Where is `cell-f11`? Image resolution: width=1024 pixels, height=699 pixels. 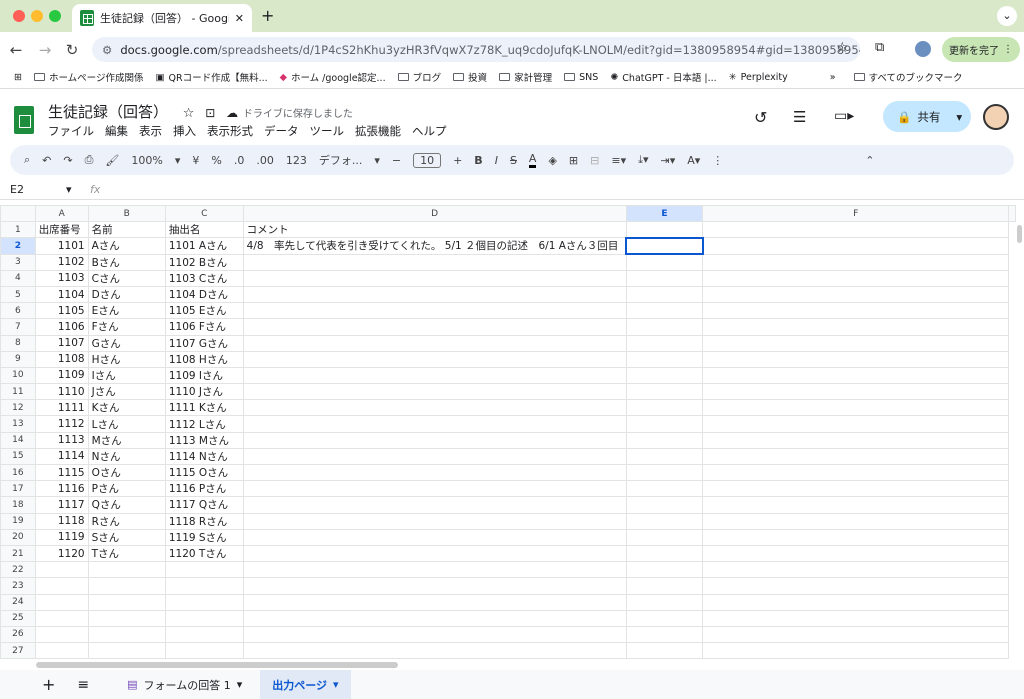 cell-f11 is located at coordinates (855, 392).